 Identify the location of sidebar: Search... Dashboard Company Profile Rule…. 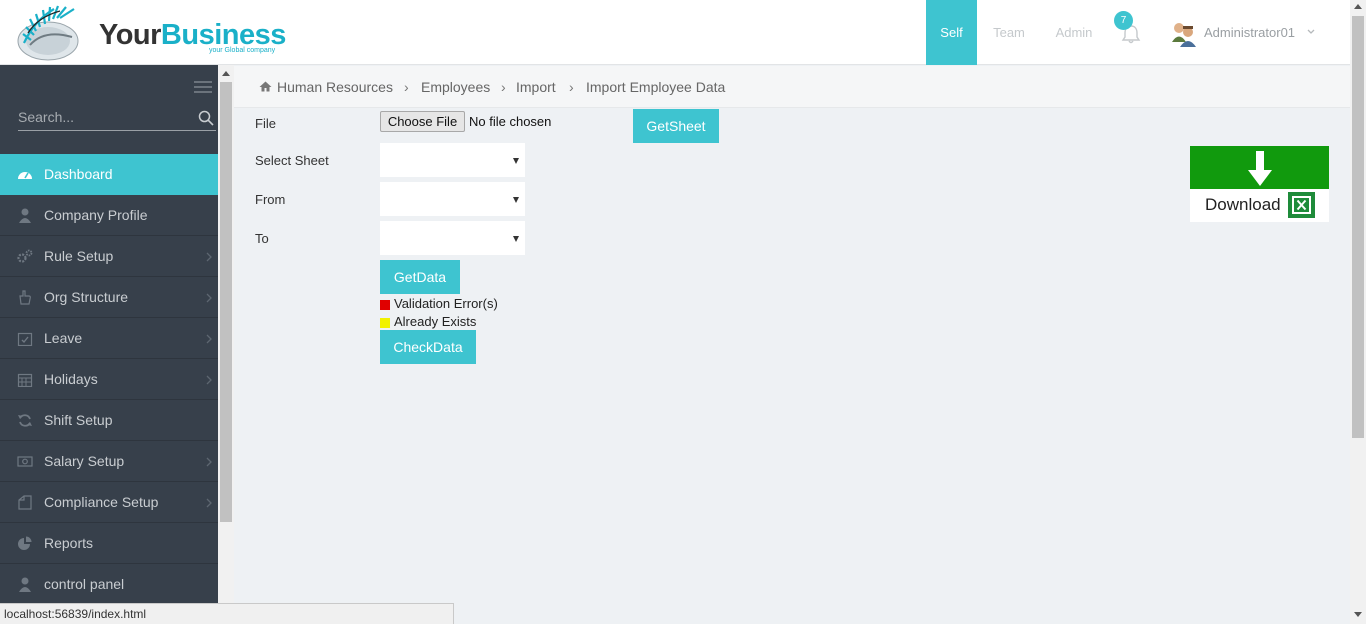
(109, 344).